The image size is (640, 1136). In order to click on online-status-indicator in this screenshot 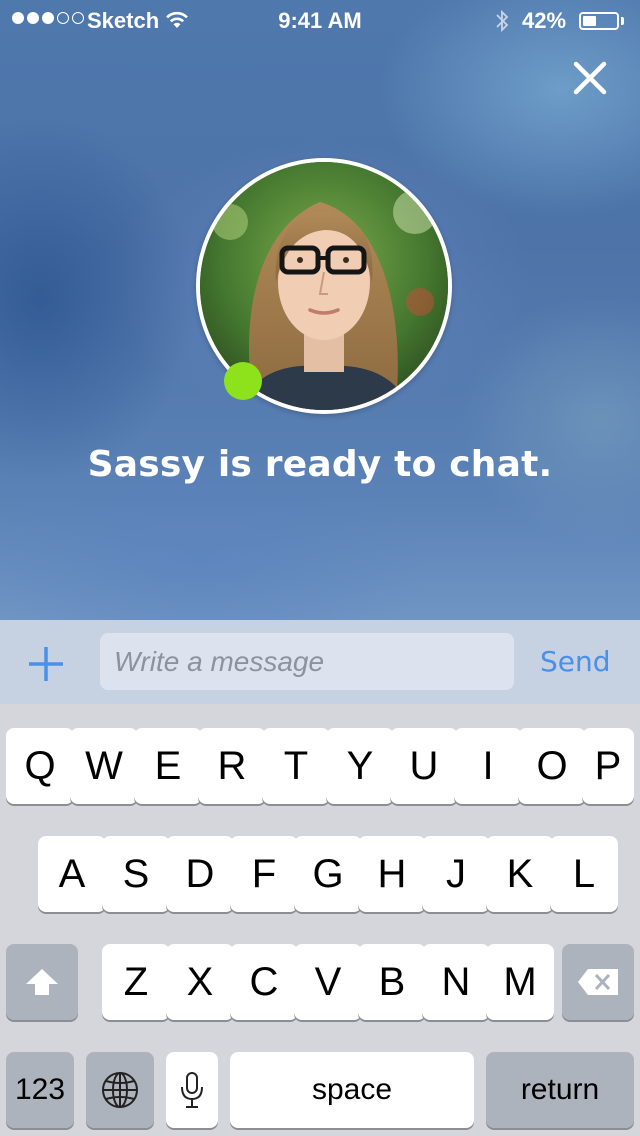, I will do `click(243, 381)`.